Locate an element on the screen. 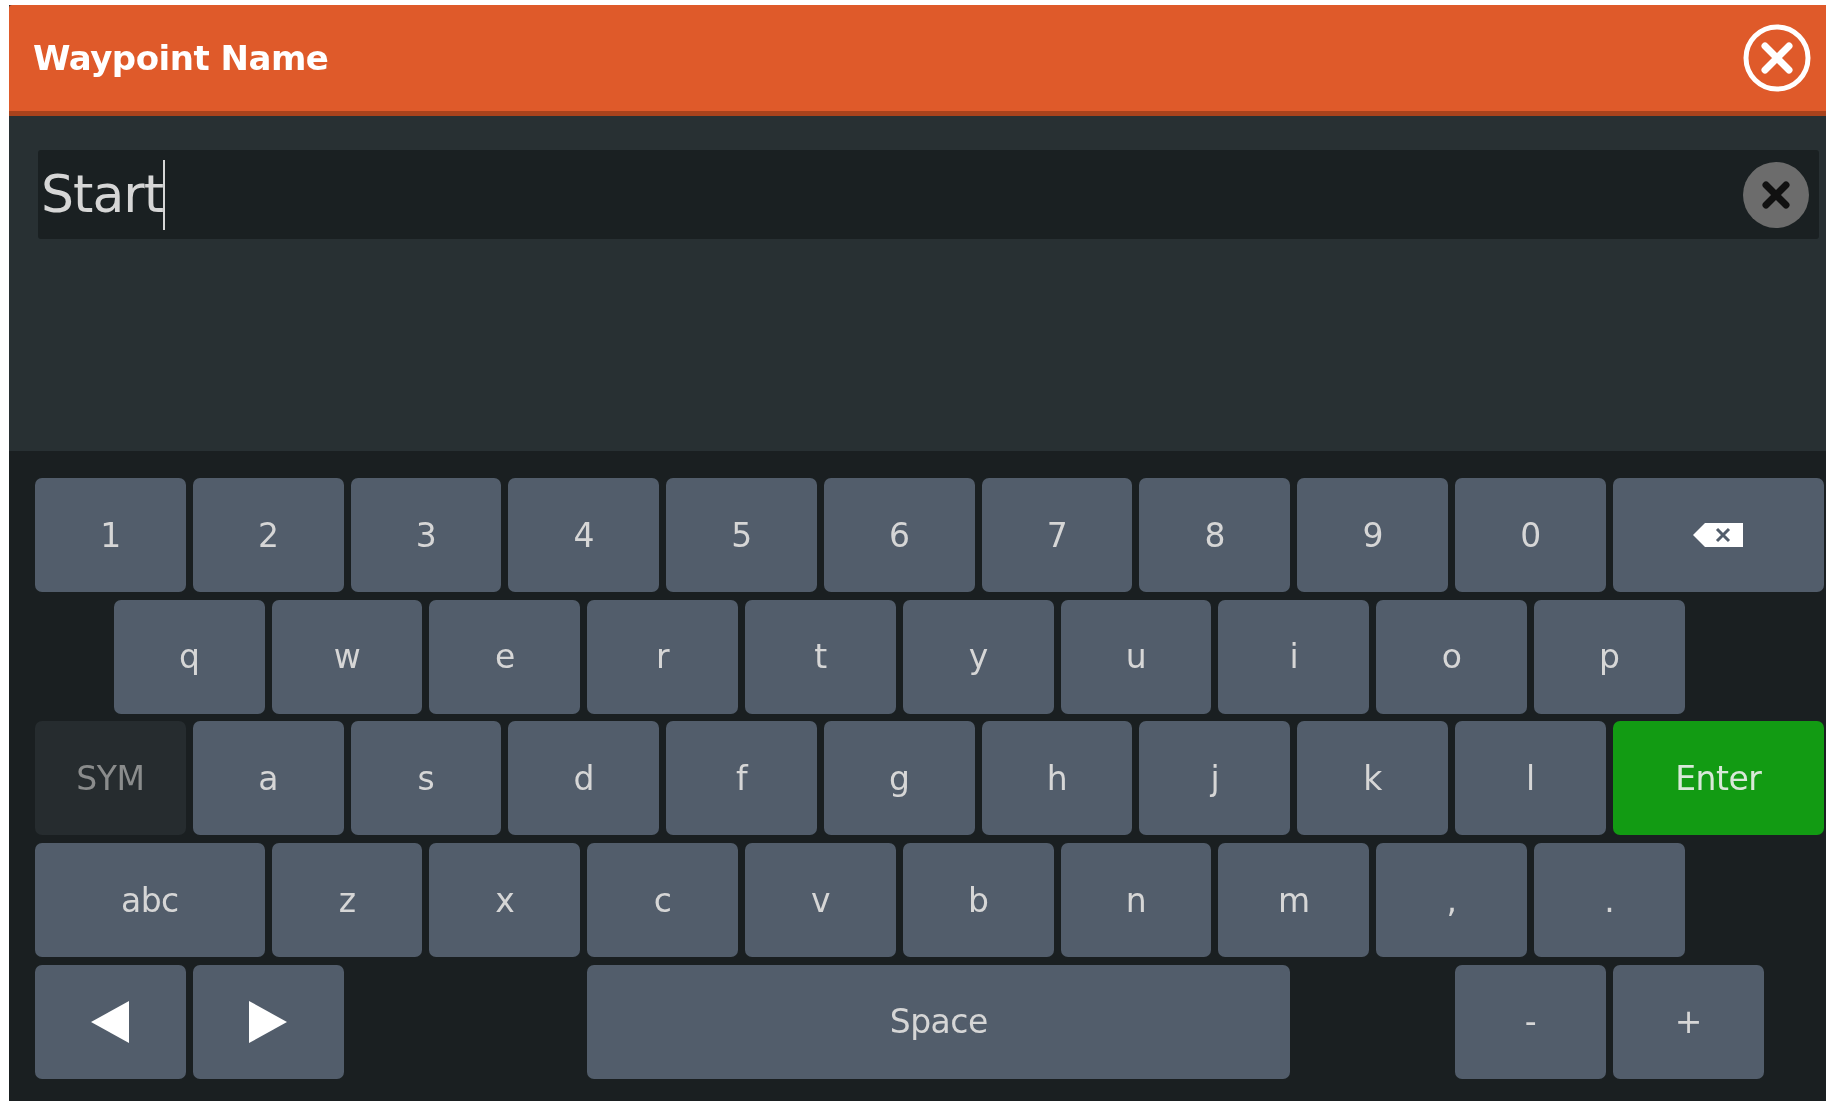  enter-key: Enter is located at coordinates (1718, 778).